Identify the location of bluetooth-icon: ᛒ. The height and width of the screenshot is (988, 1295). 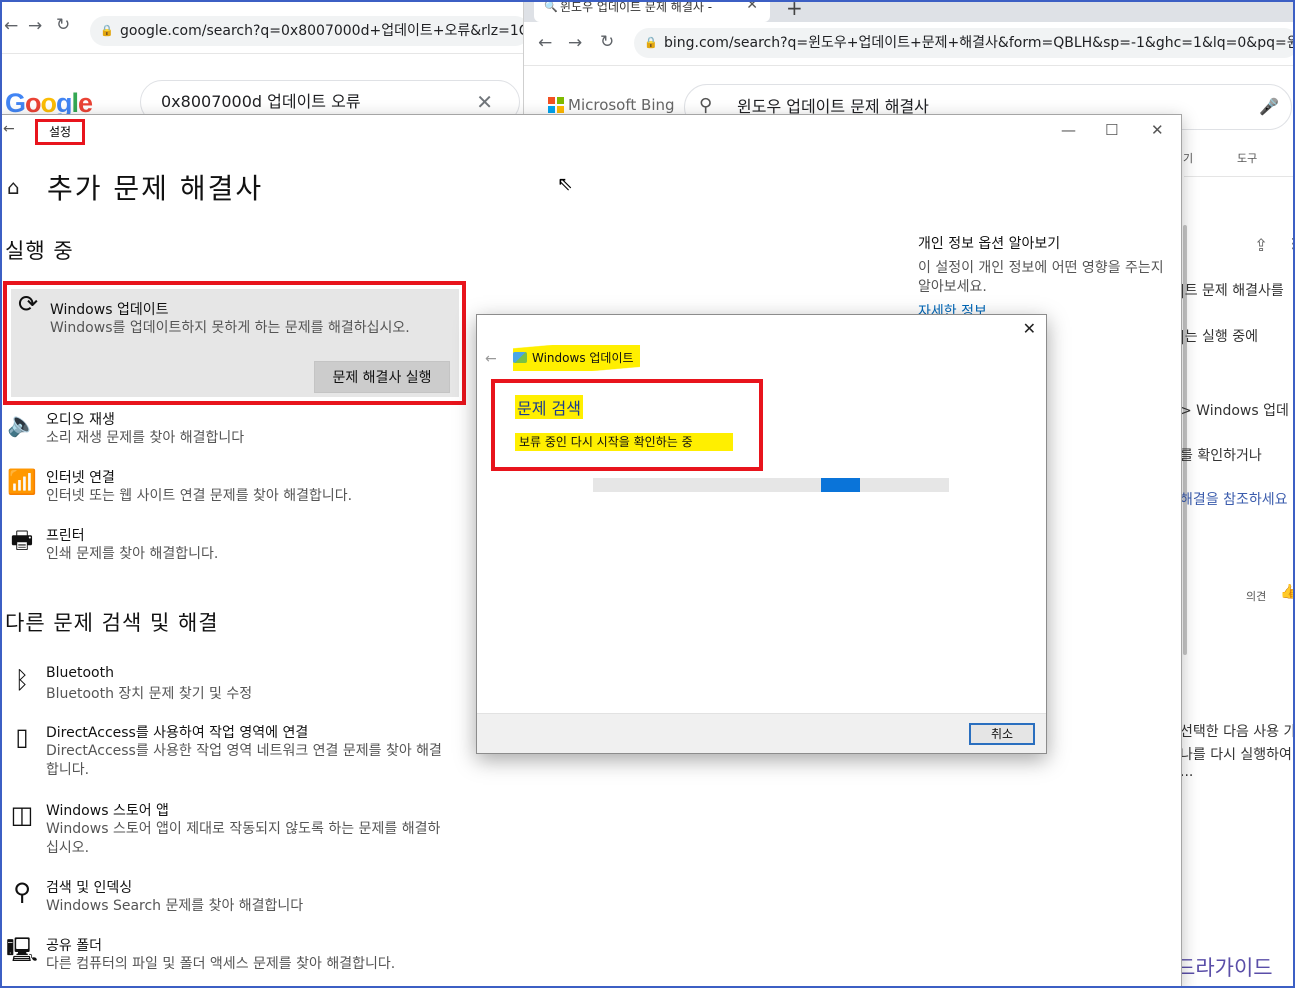
(22, 680).